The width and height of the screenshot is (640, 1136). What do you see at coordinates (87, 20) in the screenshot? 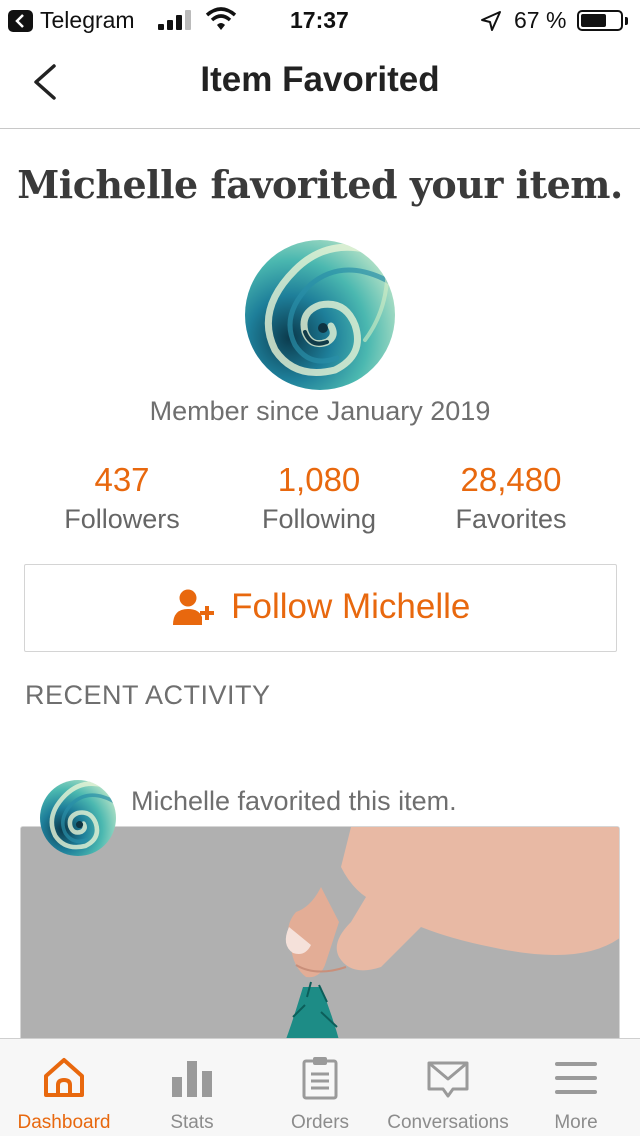
I see `back-app-label: Telegram` at bounding box center [87, 20].